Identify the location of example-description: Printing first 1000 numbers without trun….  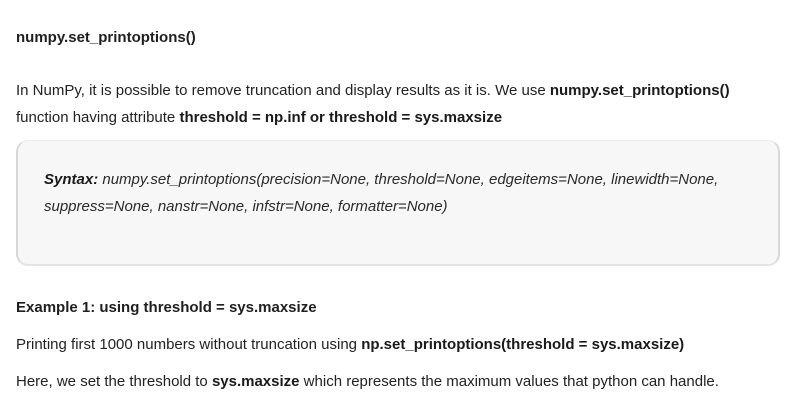
(350, 344).